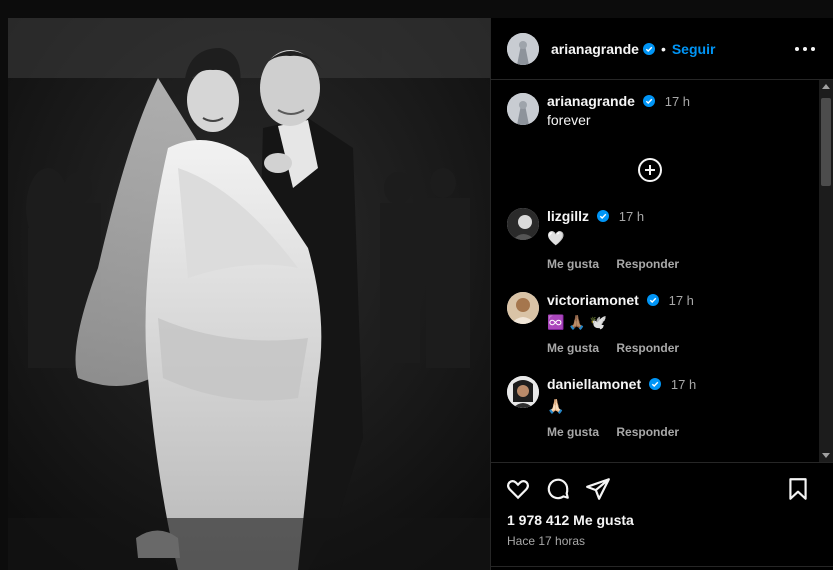  Describe the element at coordinates (826, 86) in the screenshot. I see `scroll-up-arrow-icon` at that location.